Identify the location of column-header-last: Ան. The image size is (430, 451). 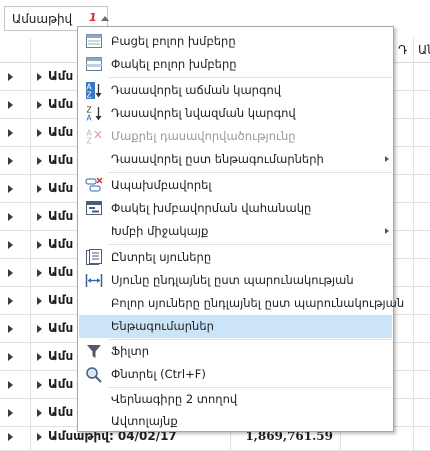
(421, 50).